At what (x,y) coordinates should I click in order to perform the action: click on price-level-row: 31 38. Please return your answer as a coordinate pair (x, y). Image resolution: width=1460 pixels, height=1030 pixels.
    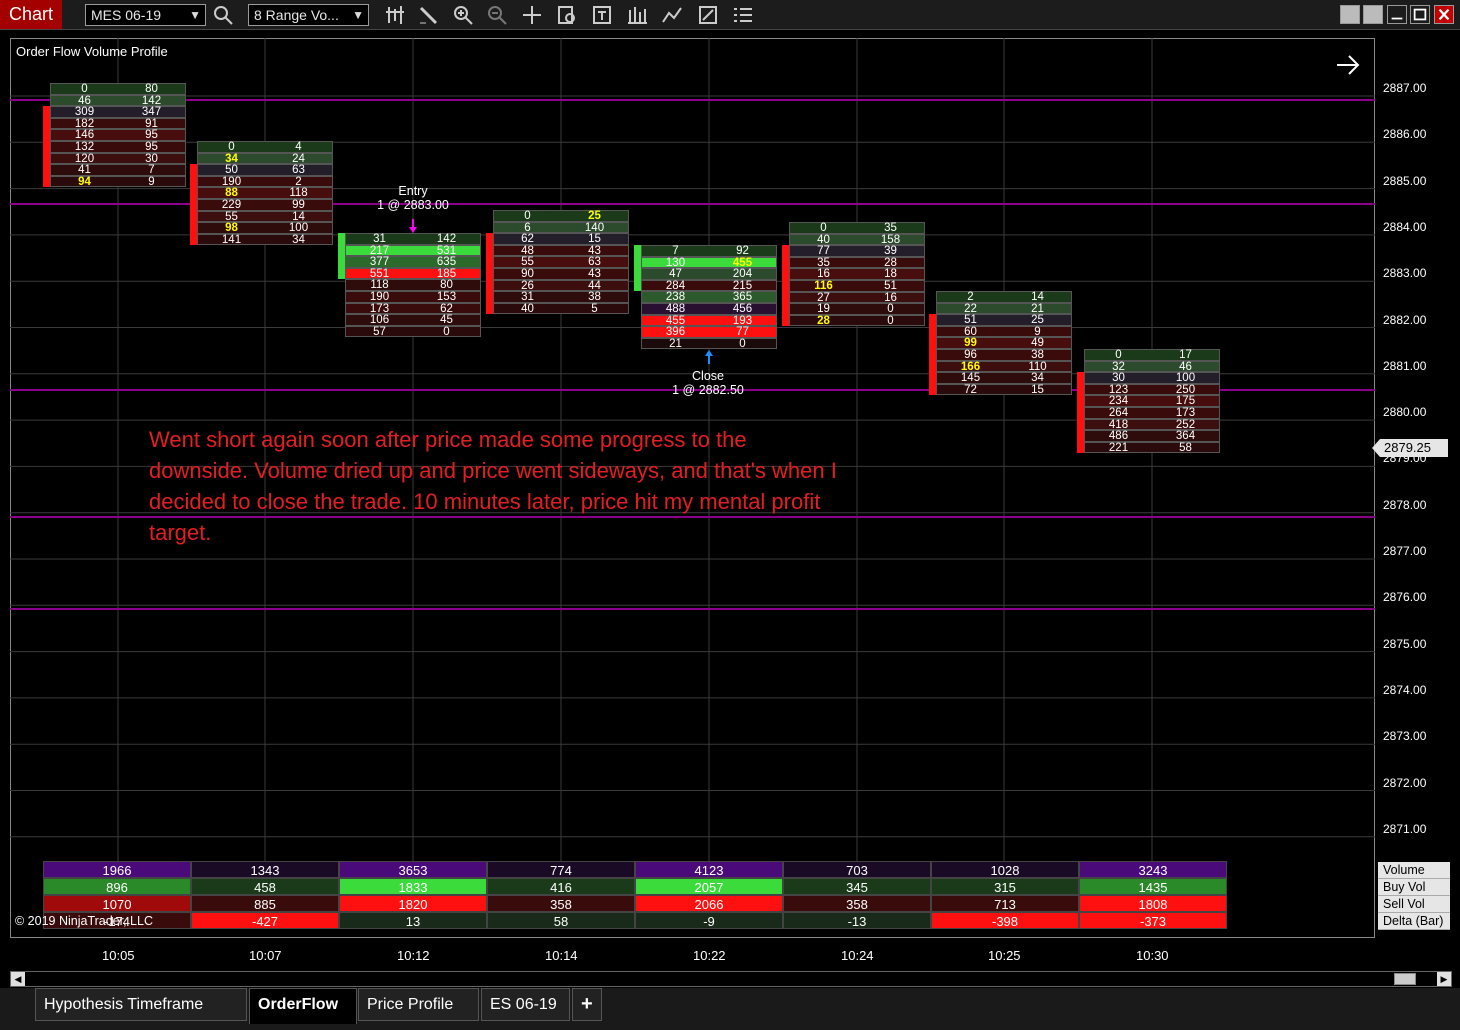
    Looking at the image, I should click on (561, 297).